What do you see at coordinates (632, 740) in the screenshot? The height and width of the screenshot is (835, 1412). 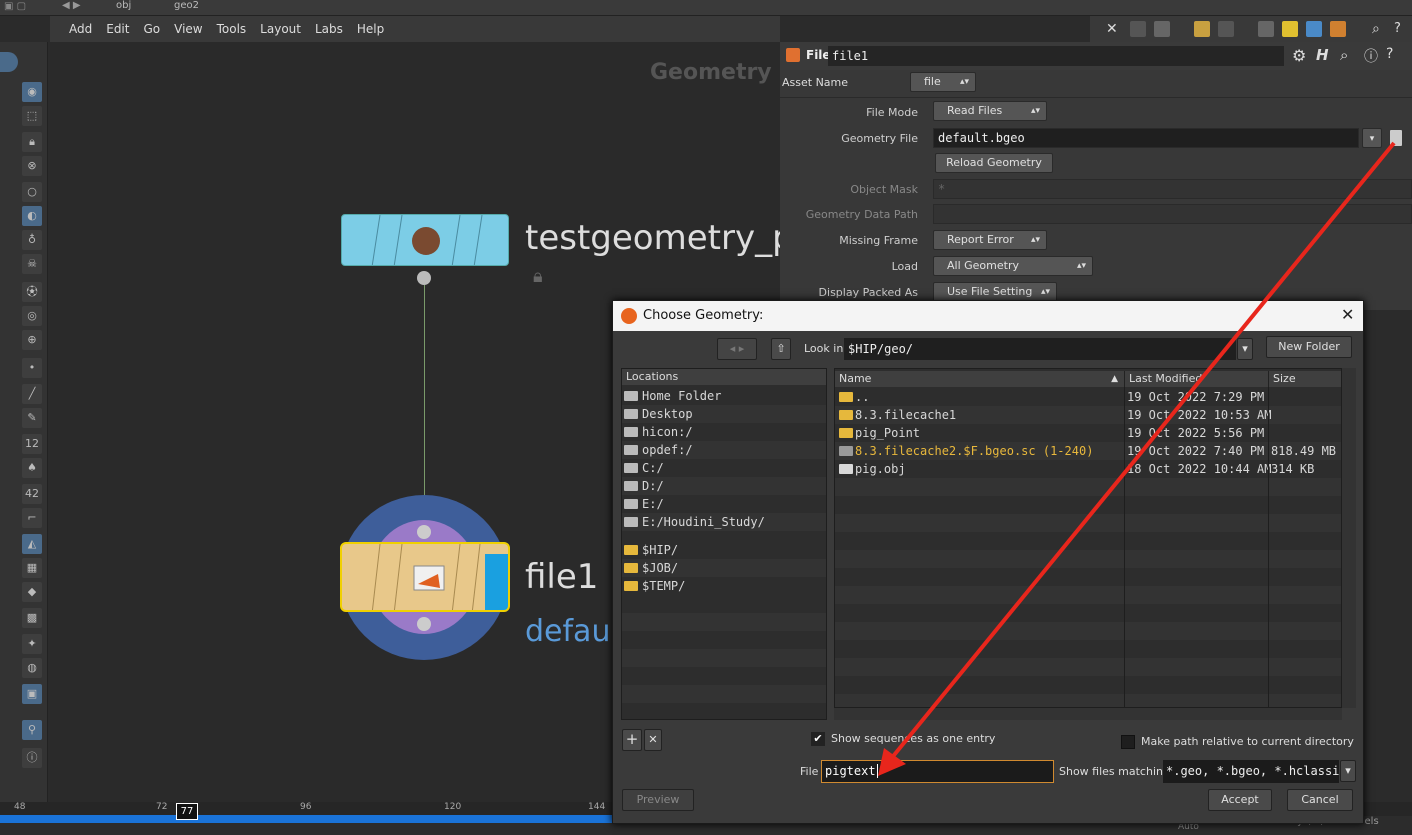 I see `add-location-button: +` at bounding box center [632, 740].